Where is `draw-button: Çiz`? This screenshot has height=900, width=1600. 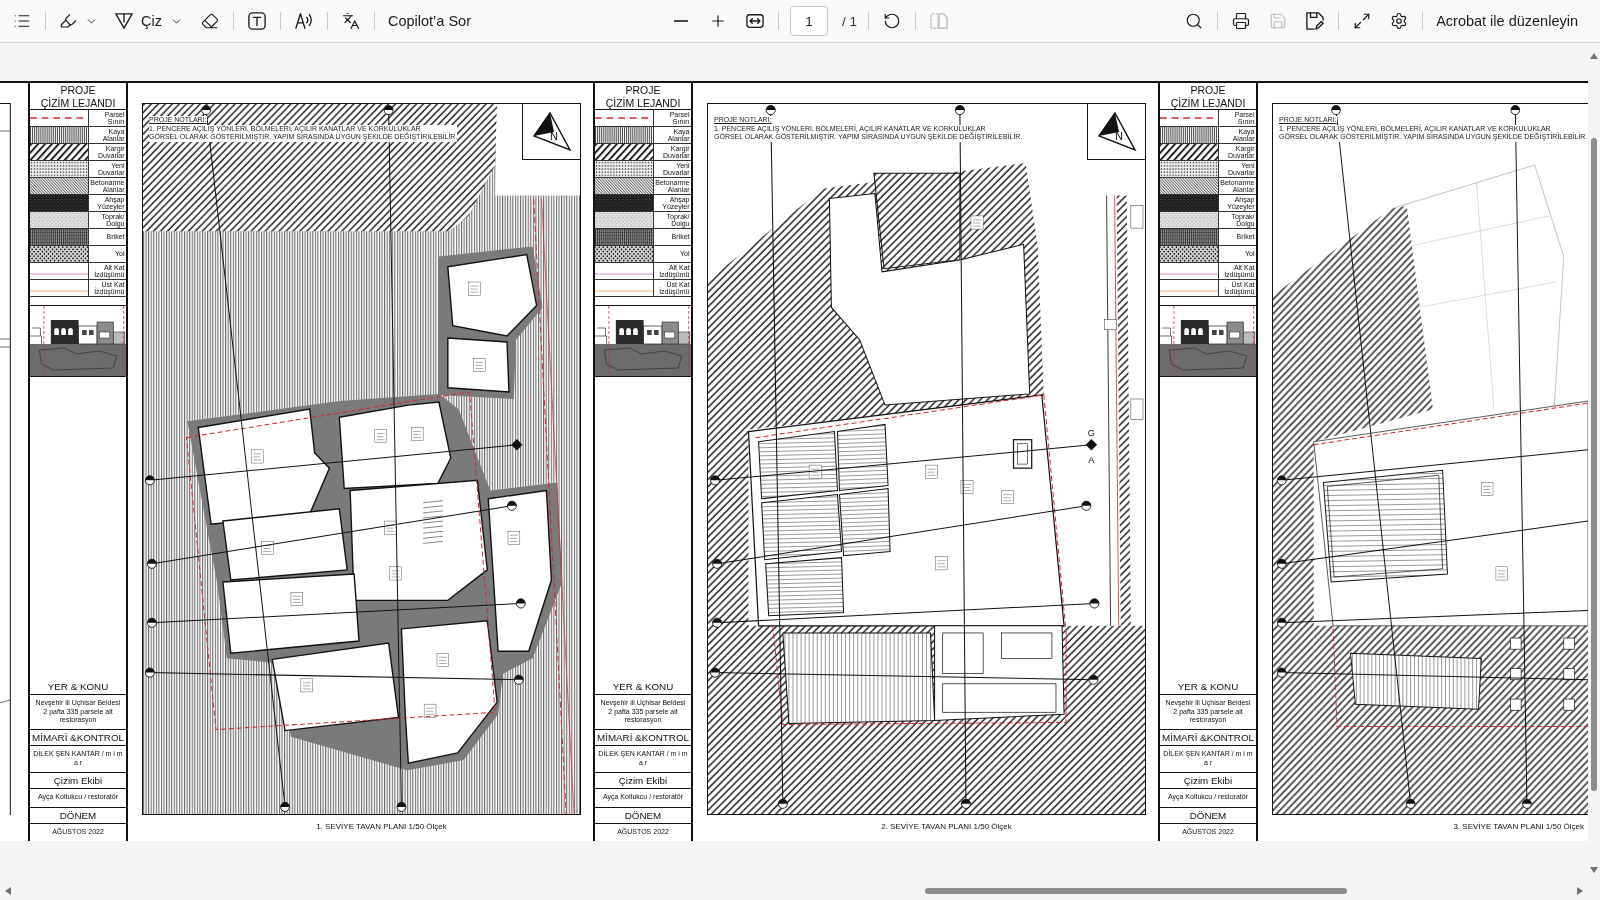
draw-button: Çiz is located at coordinates (149, 21).